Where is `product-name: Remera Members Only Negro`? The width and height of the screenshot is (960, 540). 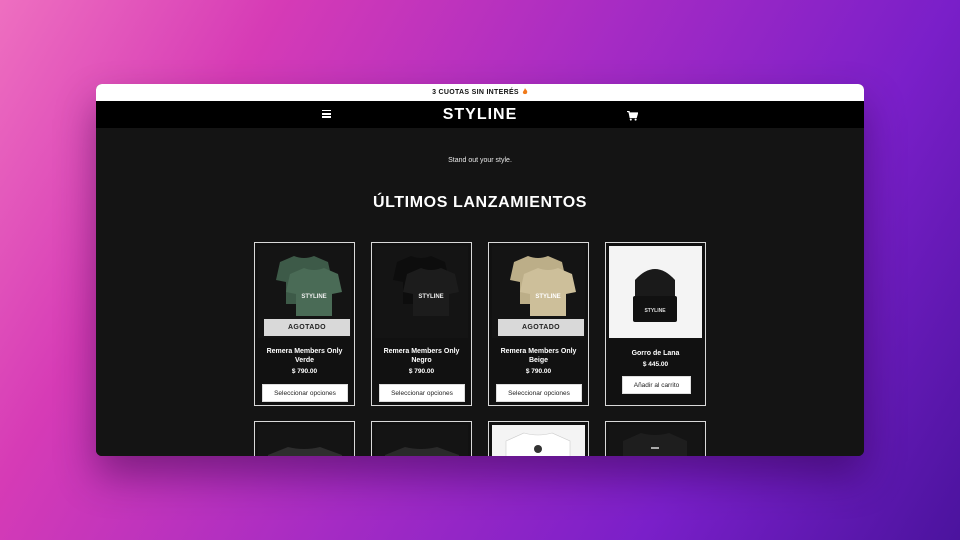 product-name: Remera Members Only Negro is located at coordinates (421, 356).